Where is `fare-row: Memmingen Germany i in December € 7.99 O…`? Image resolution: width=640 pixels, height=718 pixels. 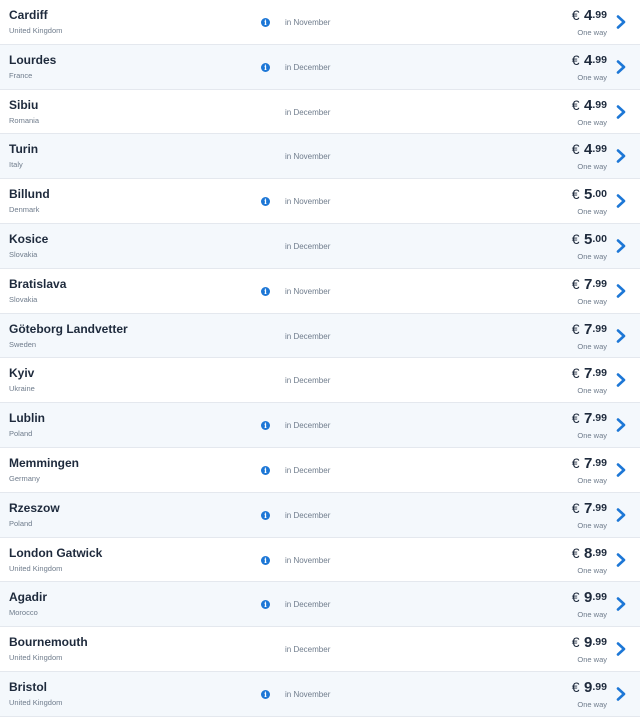 fare-row: Memmingen Germany i in December € 7.99 O… is located at coordinates (320, 470).